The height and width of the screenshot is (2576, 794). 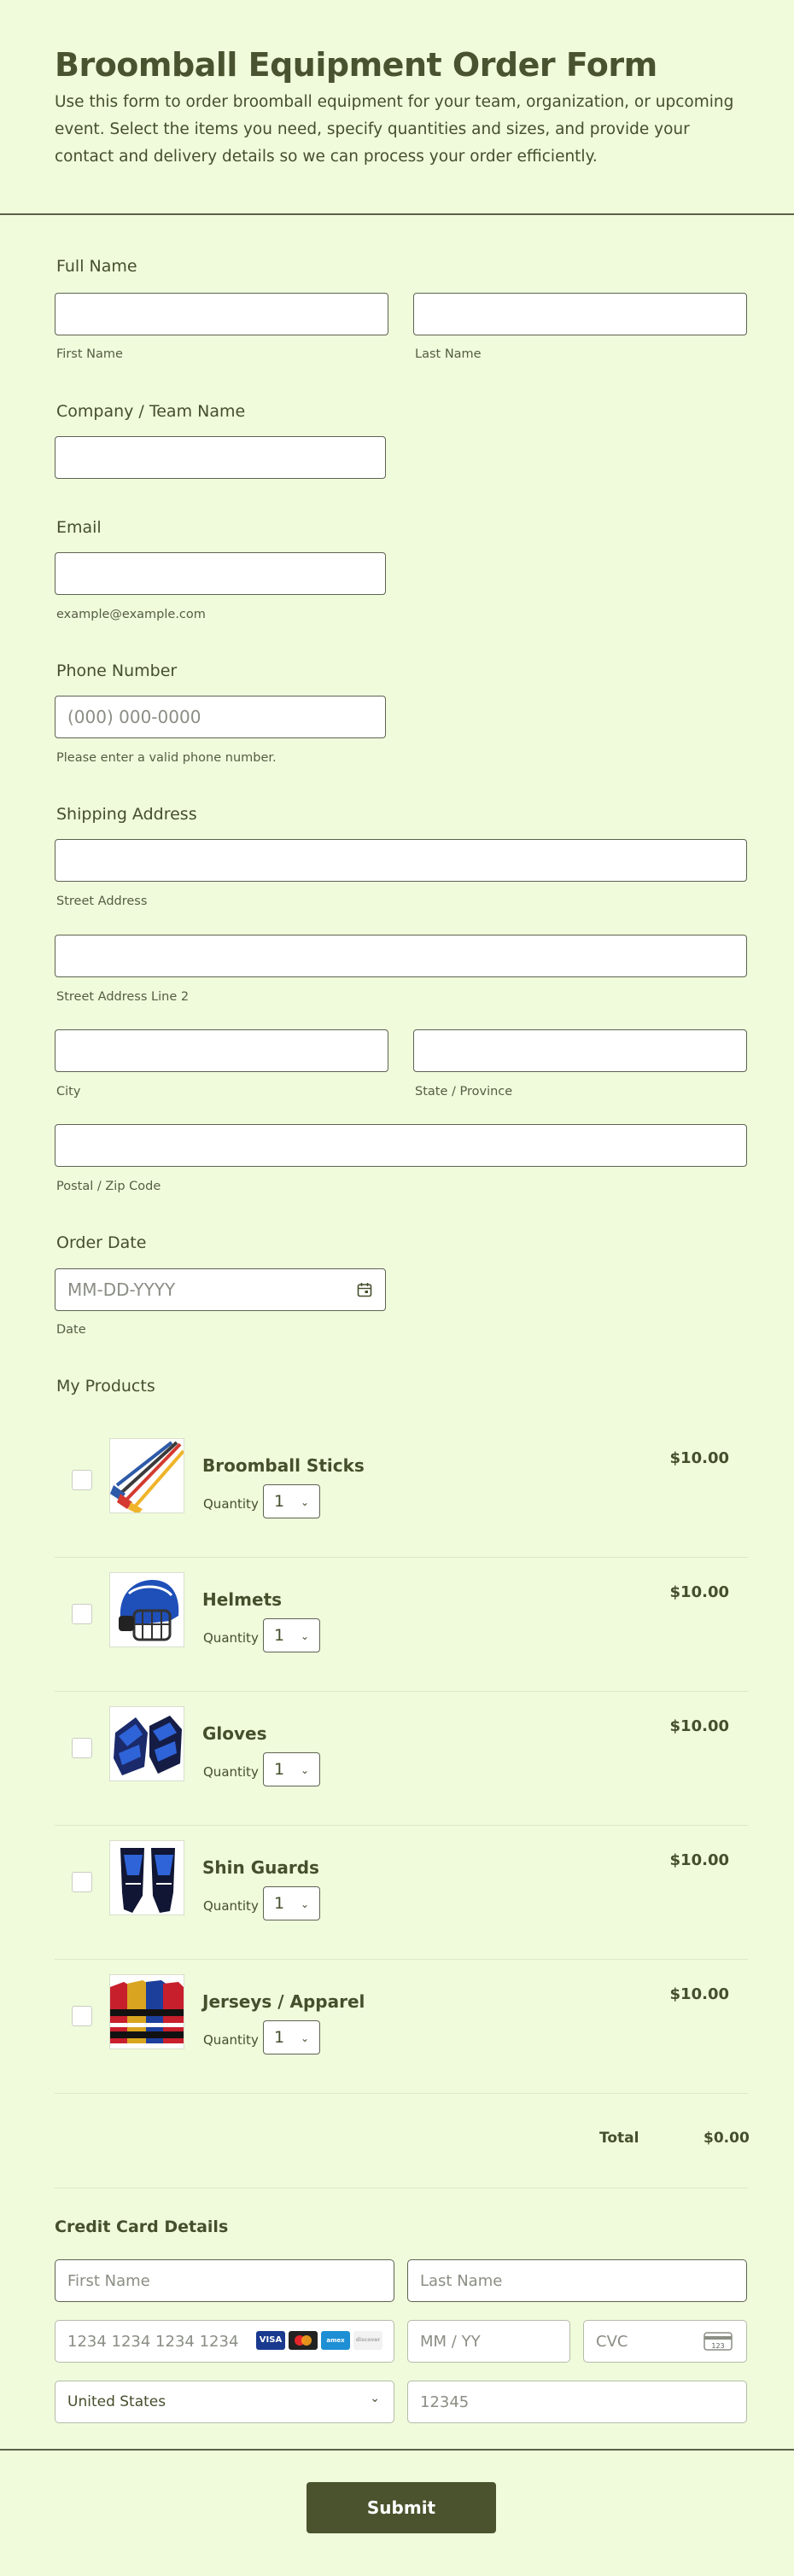 I want to click on helmet-image, so click(x=146, y=1609).